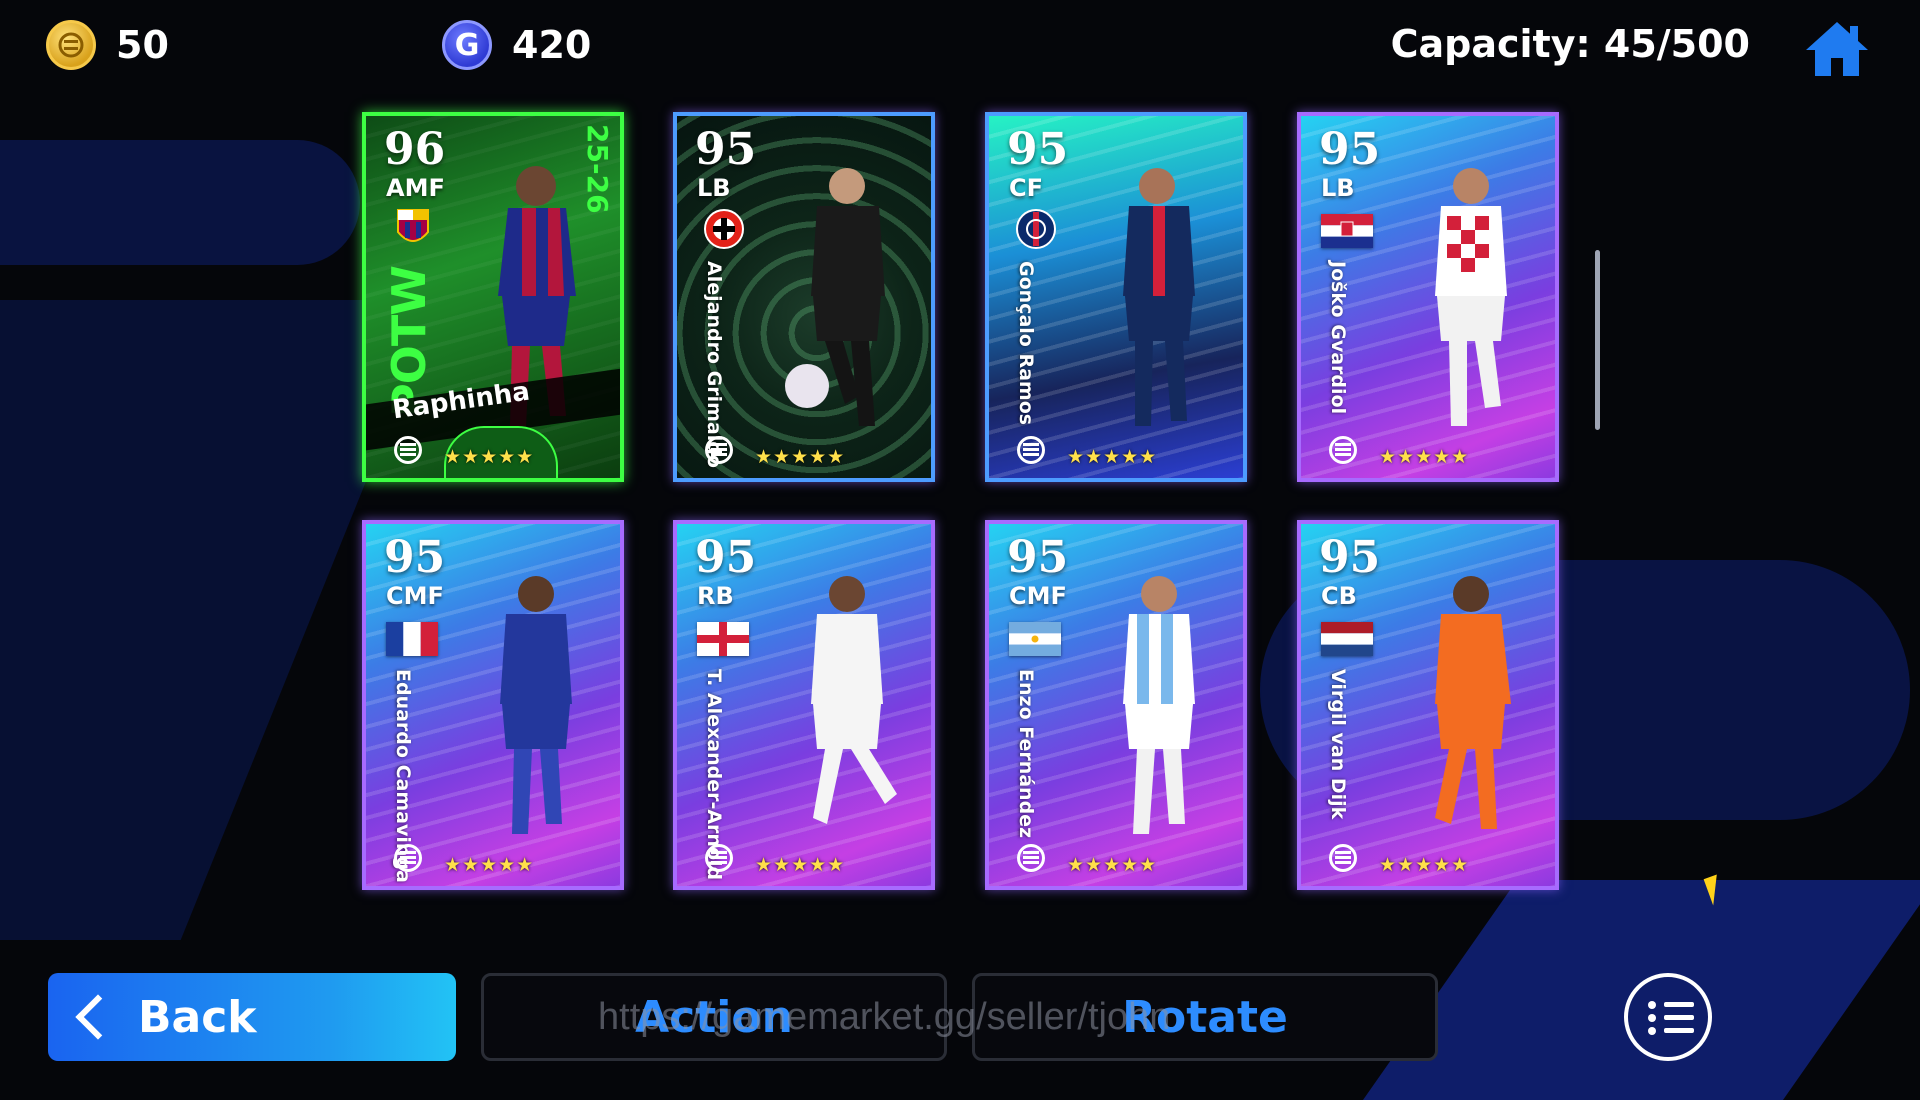 This screenshot has width=1920, height=1100. I want to click on gp-value: 420, so click(552, 45).